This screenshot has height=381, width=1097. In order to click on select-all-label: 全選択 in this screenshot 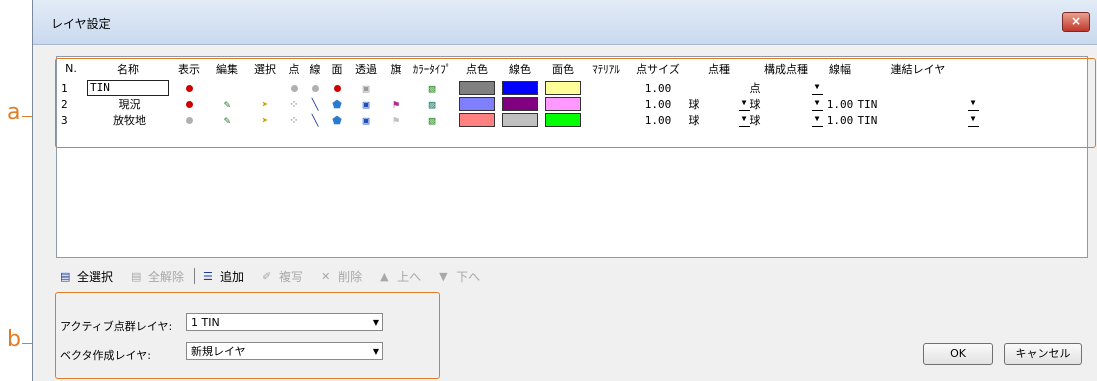, I will do `click(95, 276)`.